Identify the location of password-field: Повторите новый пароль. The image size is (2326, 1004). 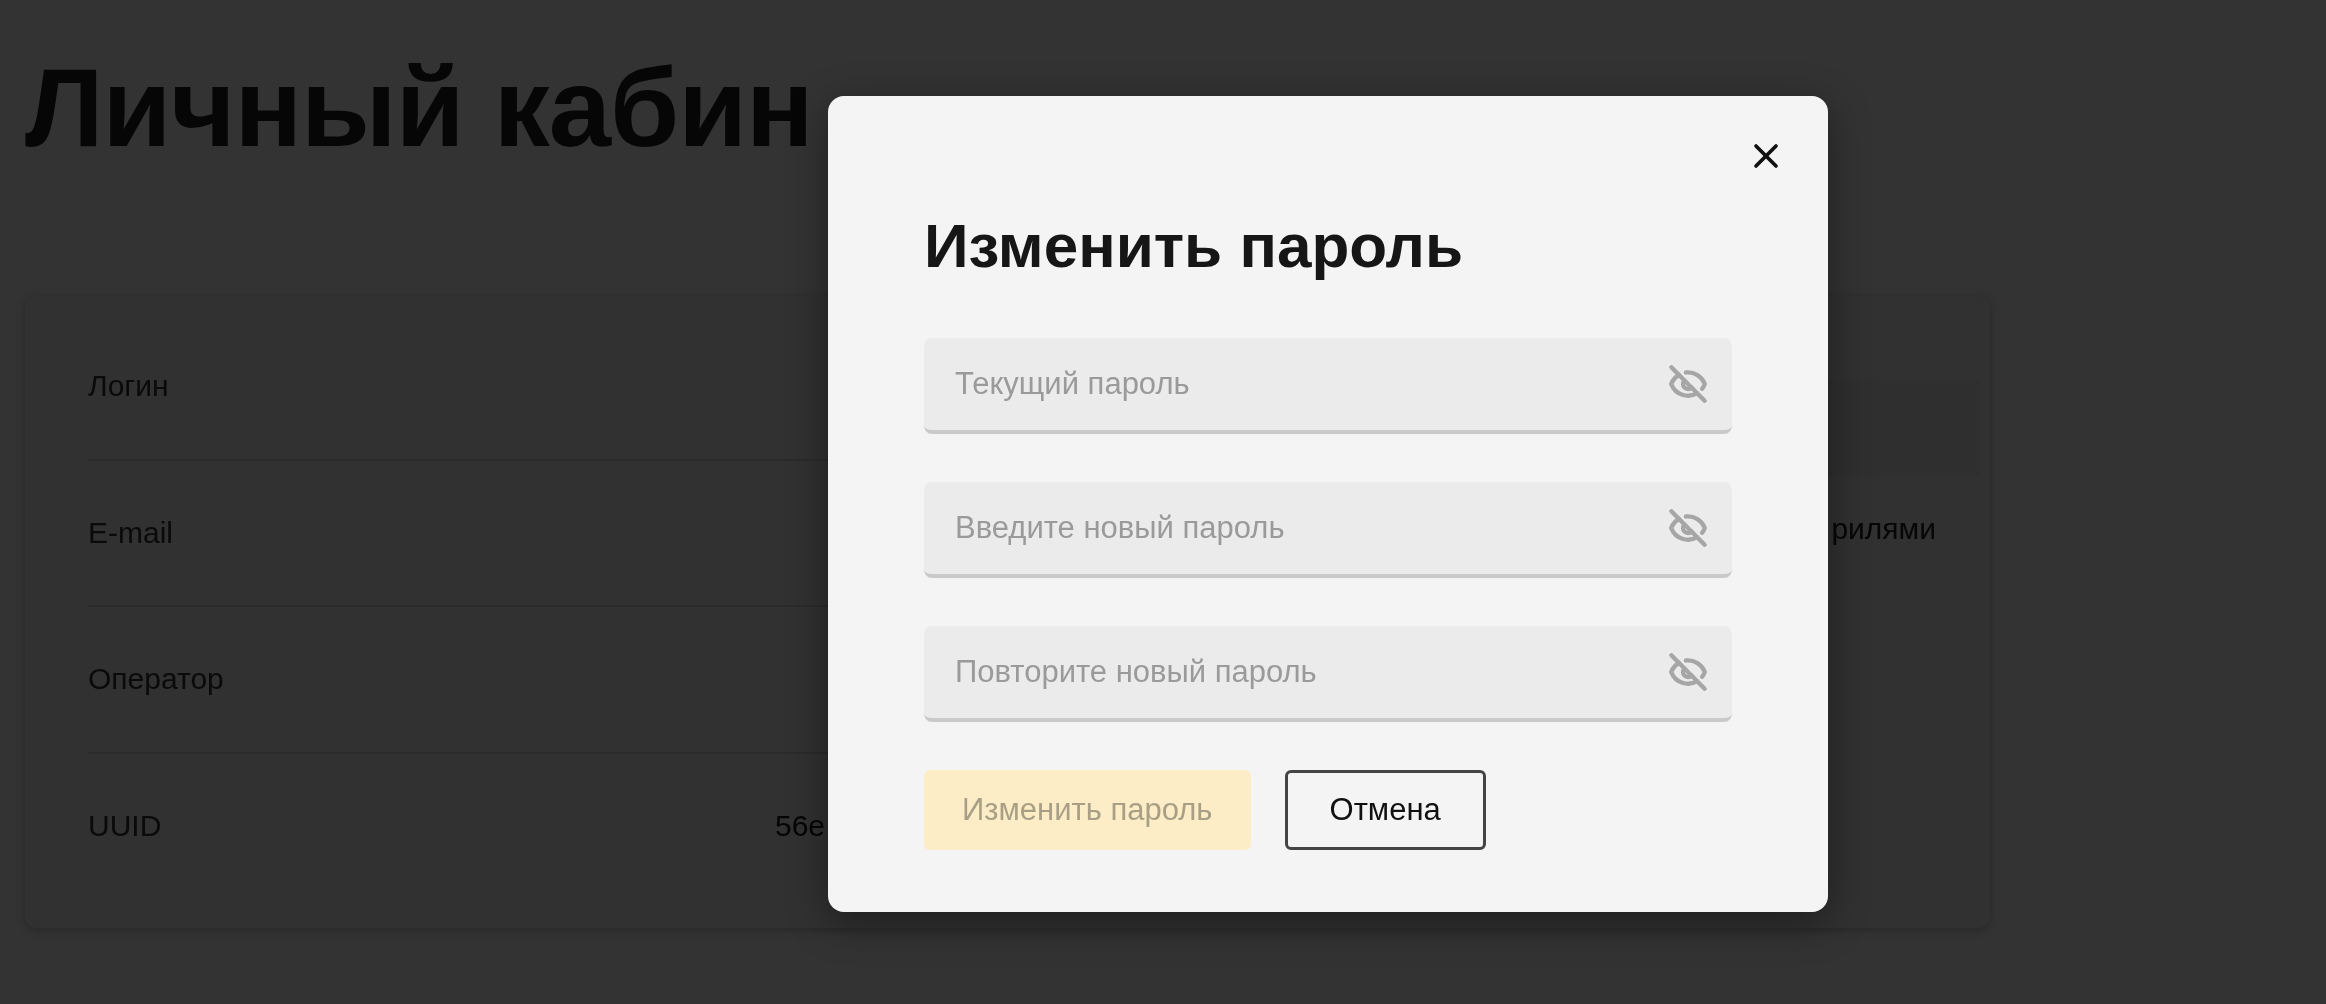
(1328, 674).